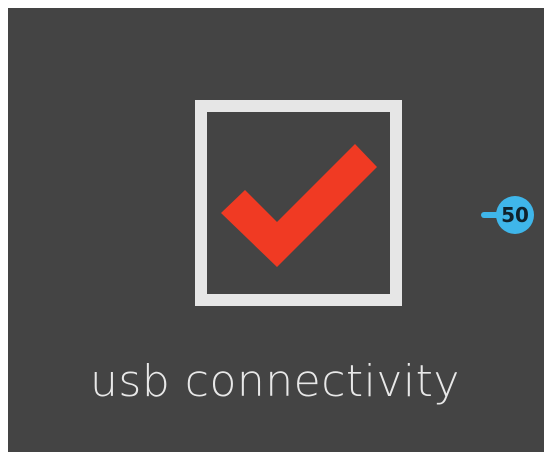 This screenshot has width=550, height=458. I want to click on checkmark-icon, so click(299, 205).